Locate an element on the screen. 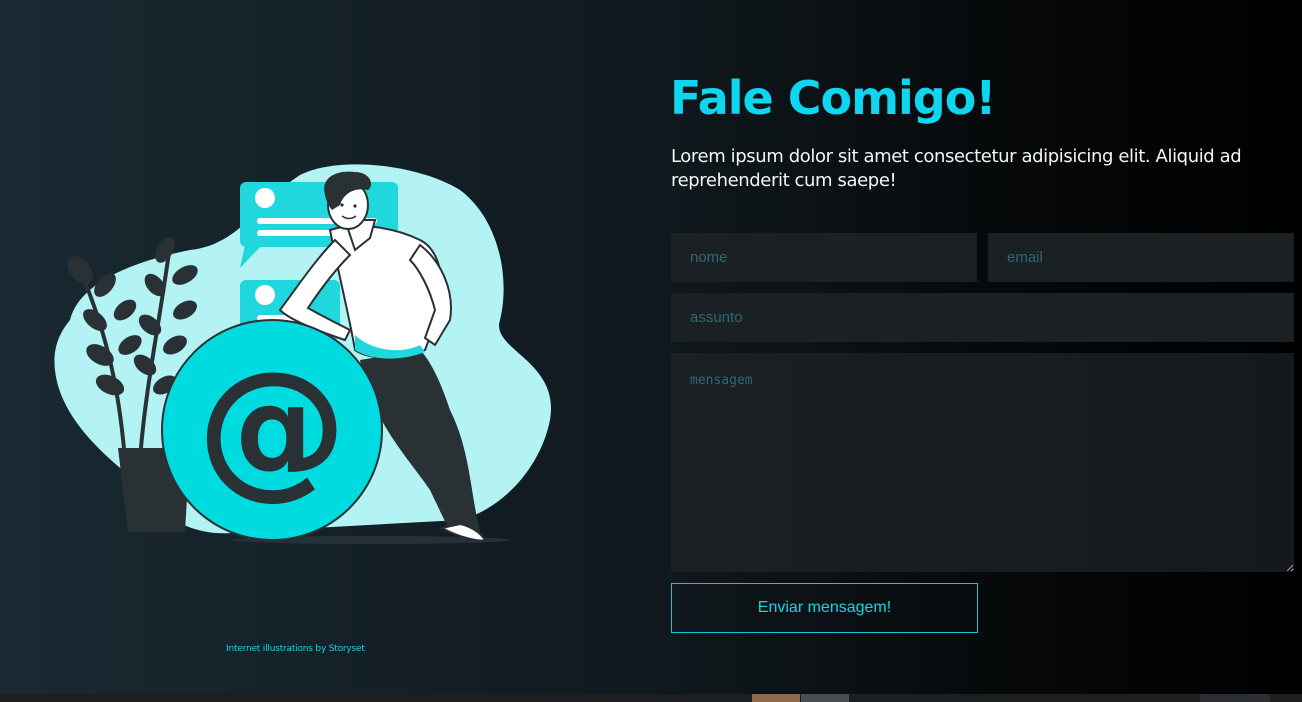  taskbar is located at coordinates (651, 698).